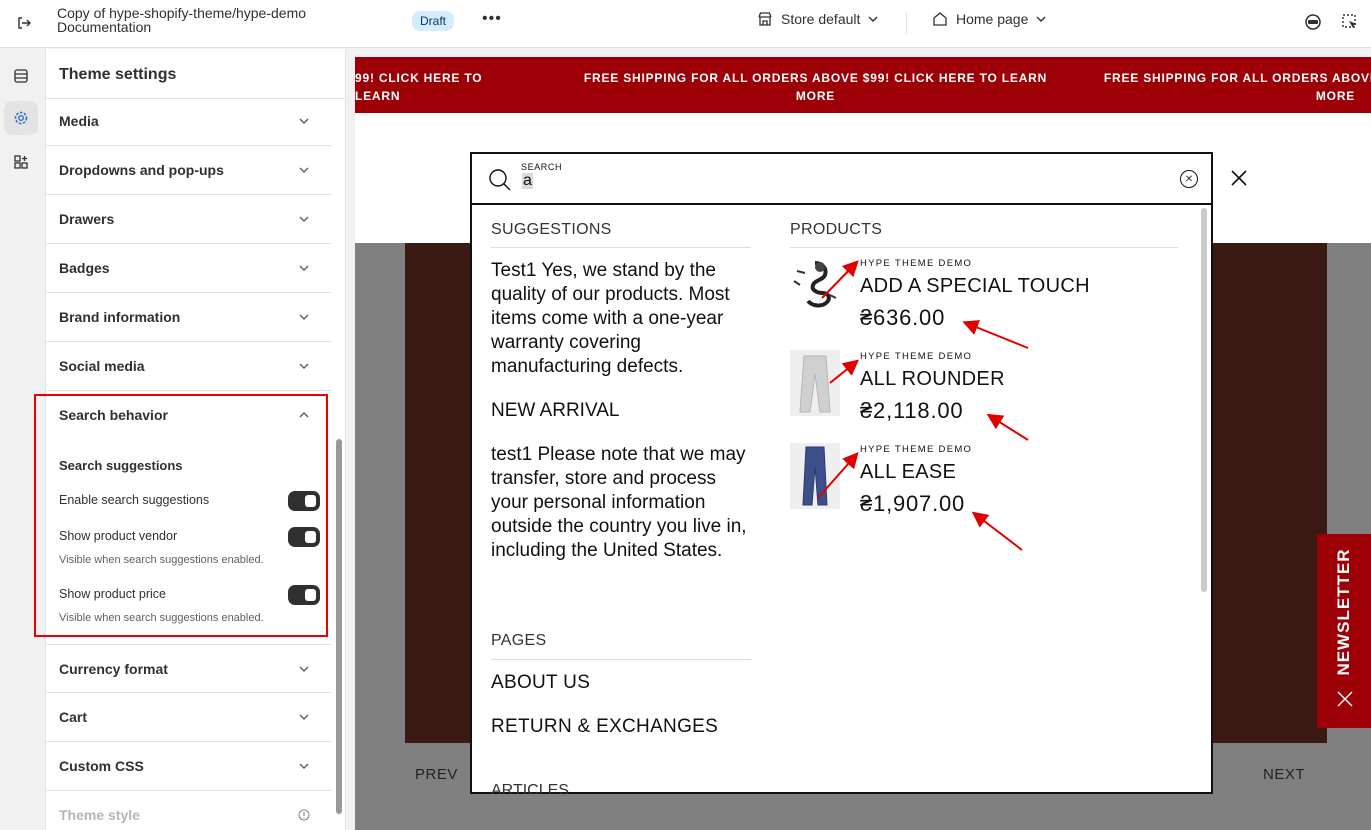 This screenshot has width=1371, height=830. Describe the element at coordinates (19, 439) in the screenshot. I see `icon-rail` at that location.